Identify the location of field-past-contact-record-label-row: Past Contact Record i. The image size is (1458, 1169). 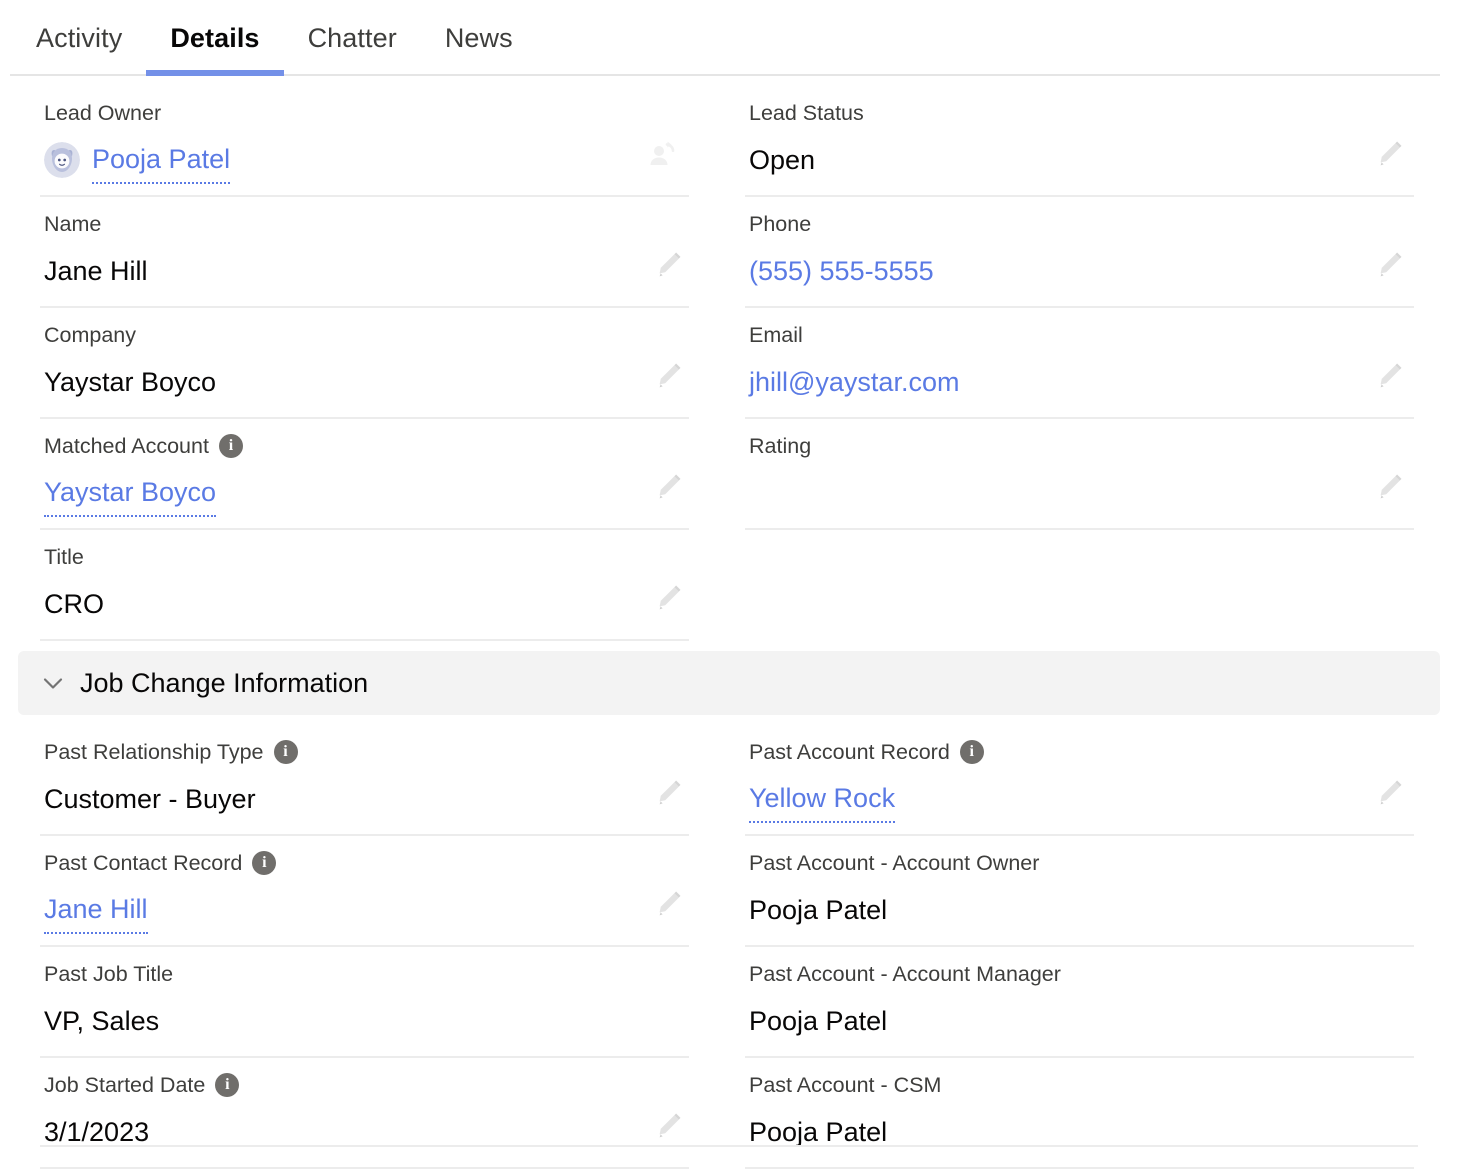
(366, 863).